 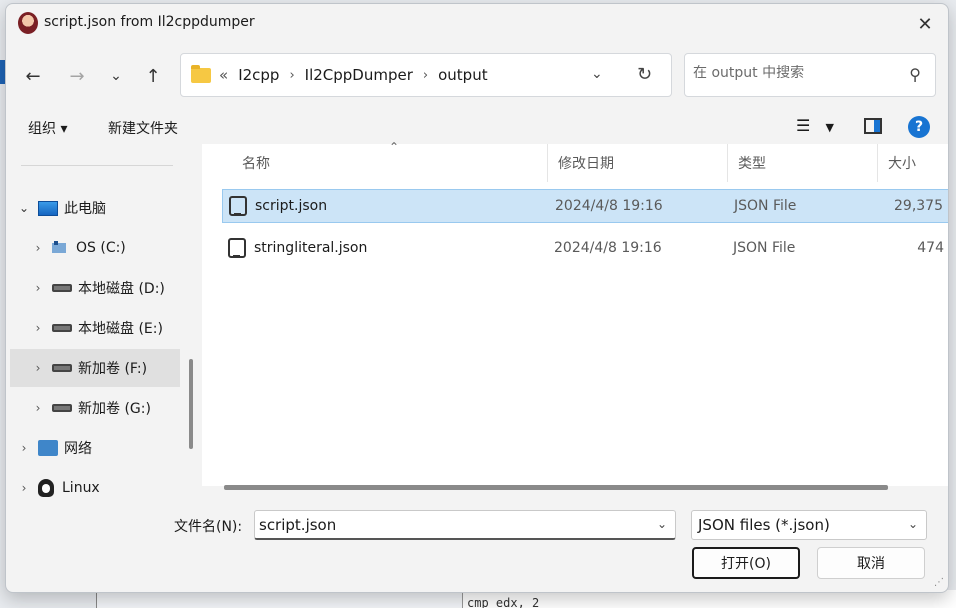 I want to click on resize-grip-icon: ⋰, so click(x=939, y=582).